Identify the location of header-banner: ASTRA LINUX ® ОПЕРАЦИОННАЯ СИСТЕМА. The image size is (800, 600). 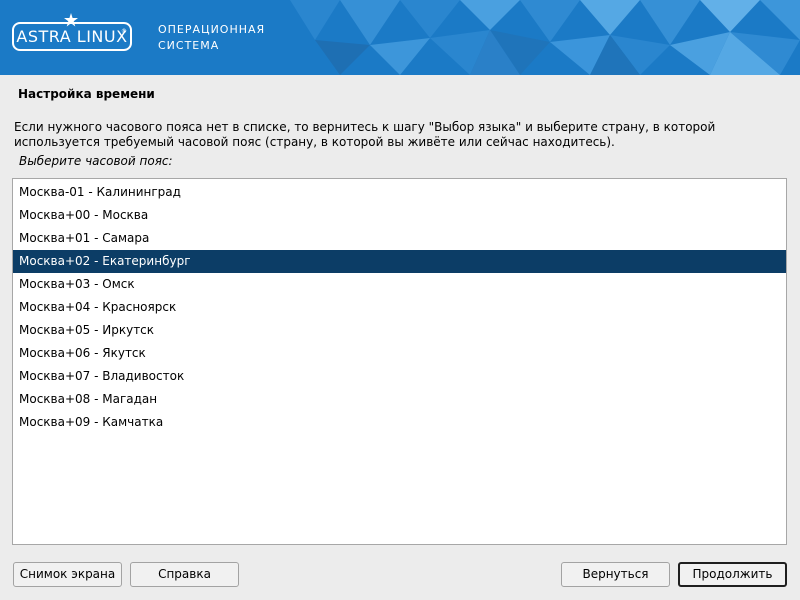
(400, 37).